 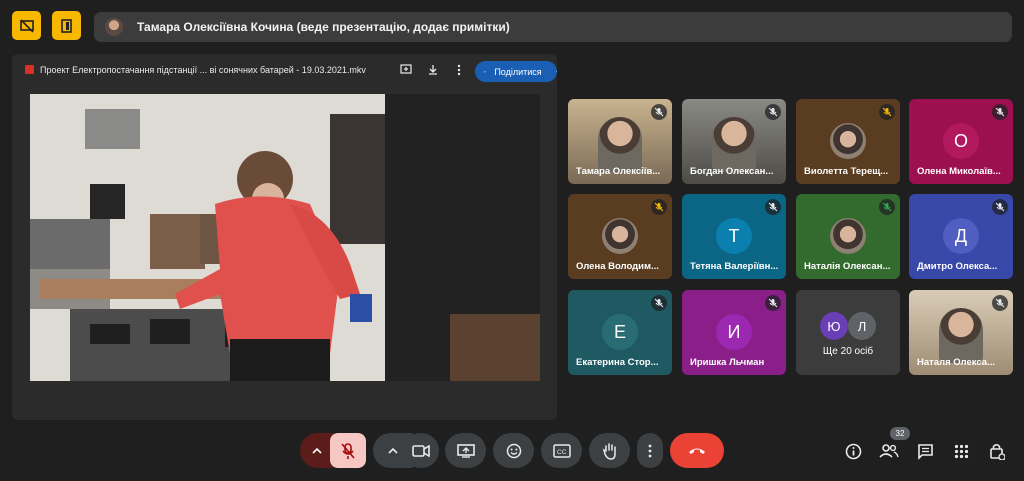 I want to click on participant-tile: Ю Л Ще 20 осіб, so click(x=848, y=332).